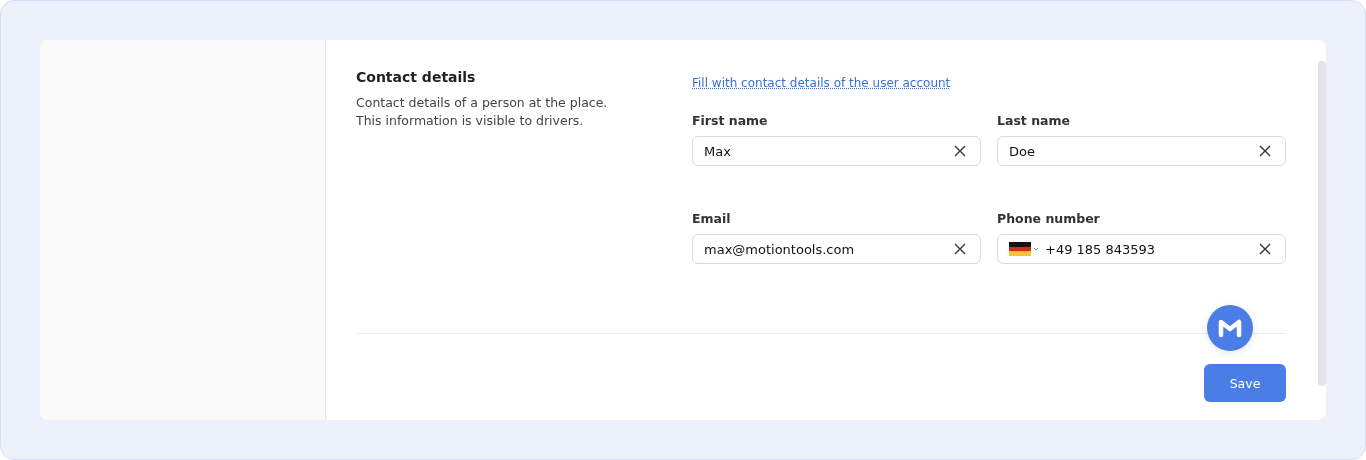 The image size is (1366, 460). I want to click on input-field: max@motiontools.com, so click(836, 249).